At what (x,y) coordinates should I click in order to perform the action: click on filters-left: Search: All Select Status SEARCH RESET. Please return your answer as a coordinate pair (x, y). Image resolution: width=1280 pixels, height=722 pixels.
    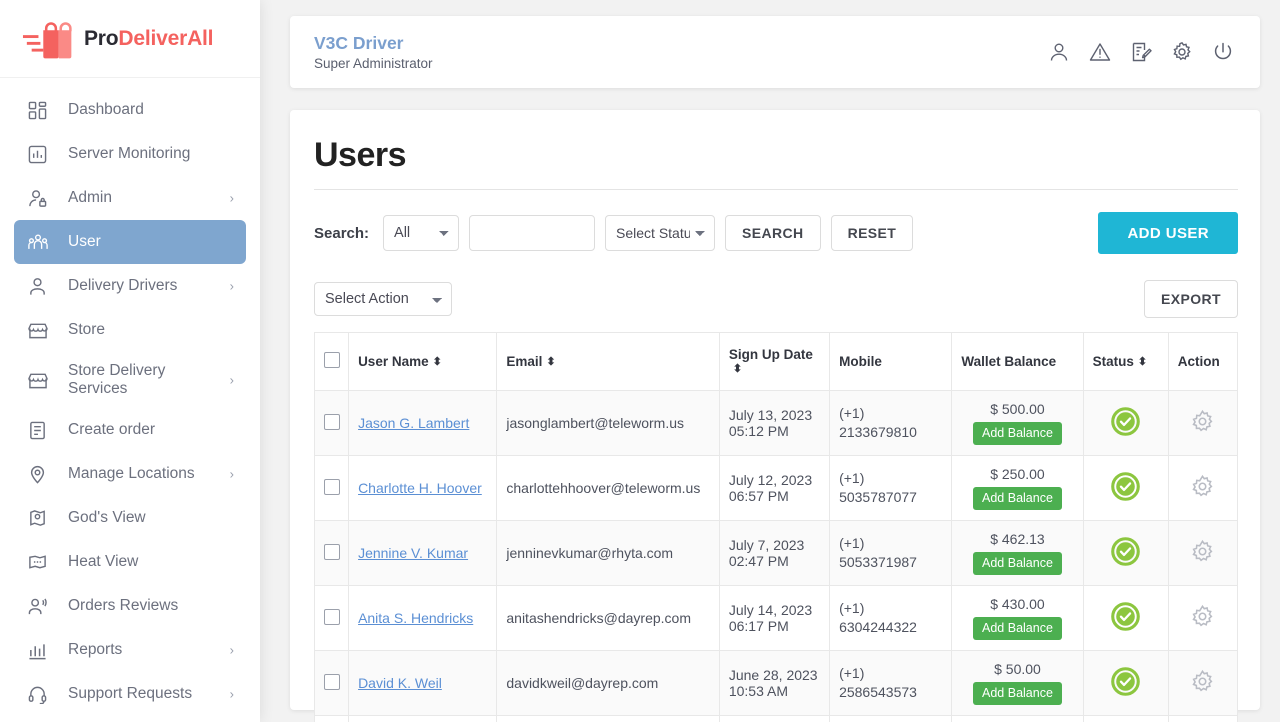
    Looking at the image, I should click on (614, 233).